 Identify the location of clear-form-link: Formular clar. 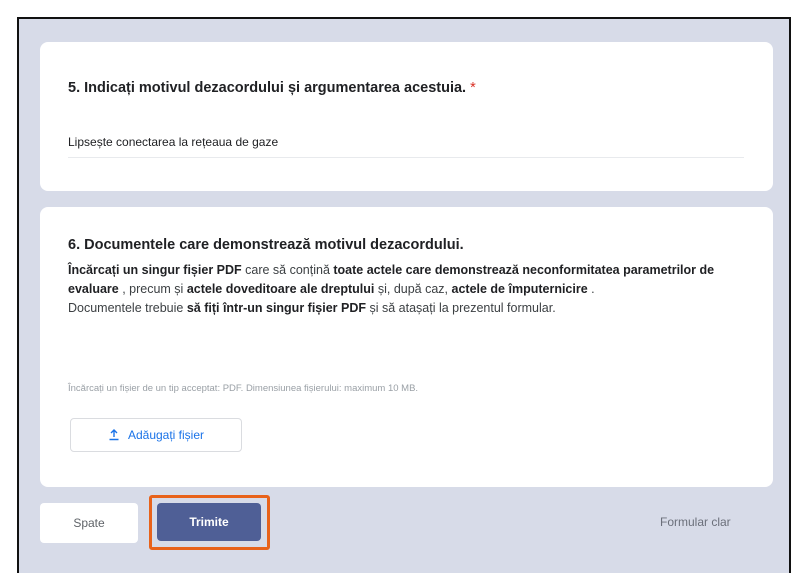
(695, 522).